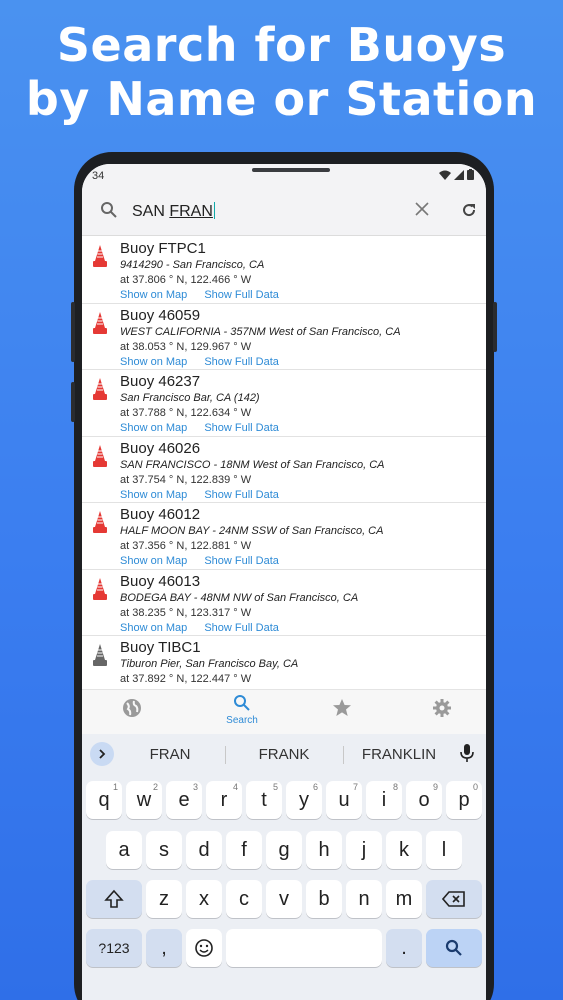 The image size is (563, 1000). What do you see at coordinates (364, 850) in the screenshot?
I see `key-j: j` at bounding box center [364, 850].